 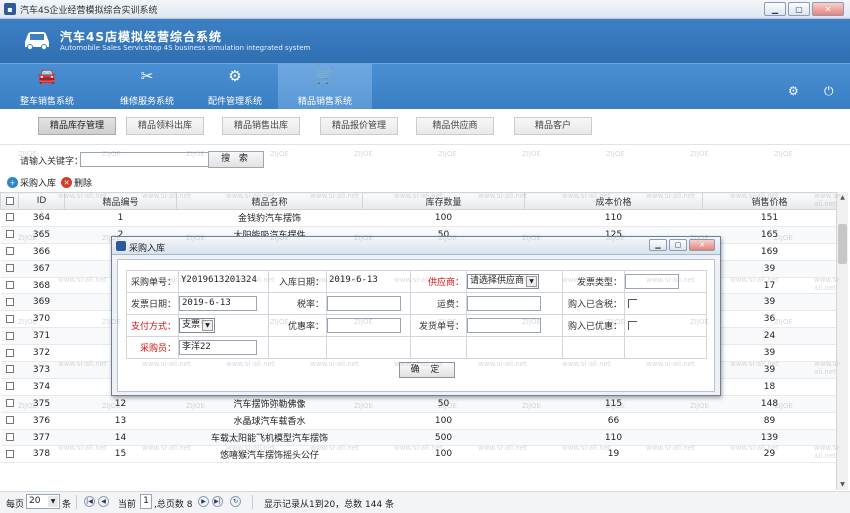 What do you see at coordinates (842, 484) in the screenshot?
I see `scroll-down-icon: ▼` at bounding box center [842, 484].